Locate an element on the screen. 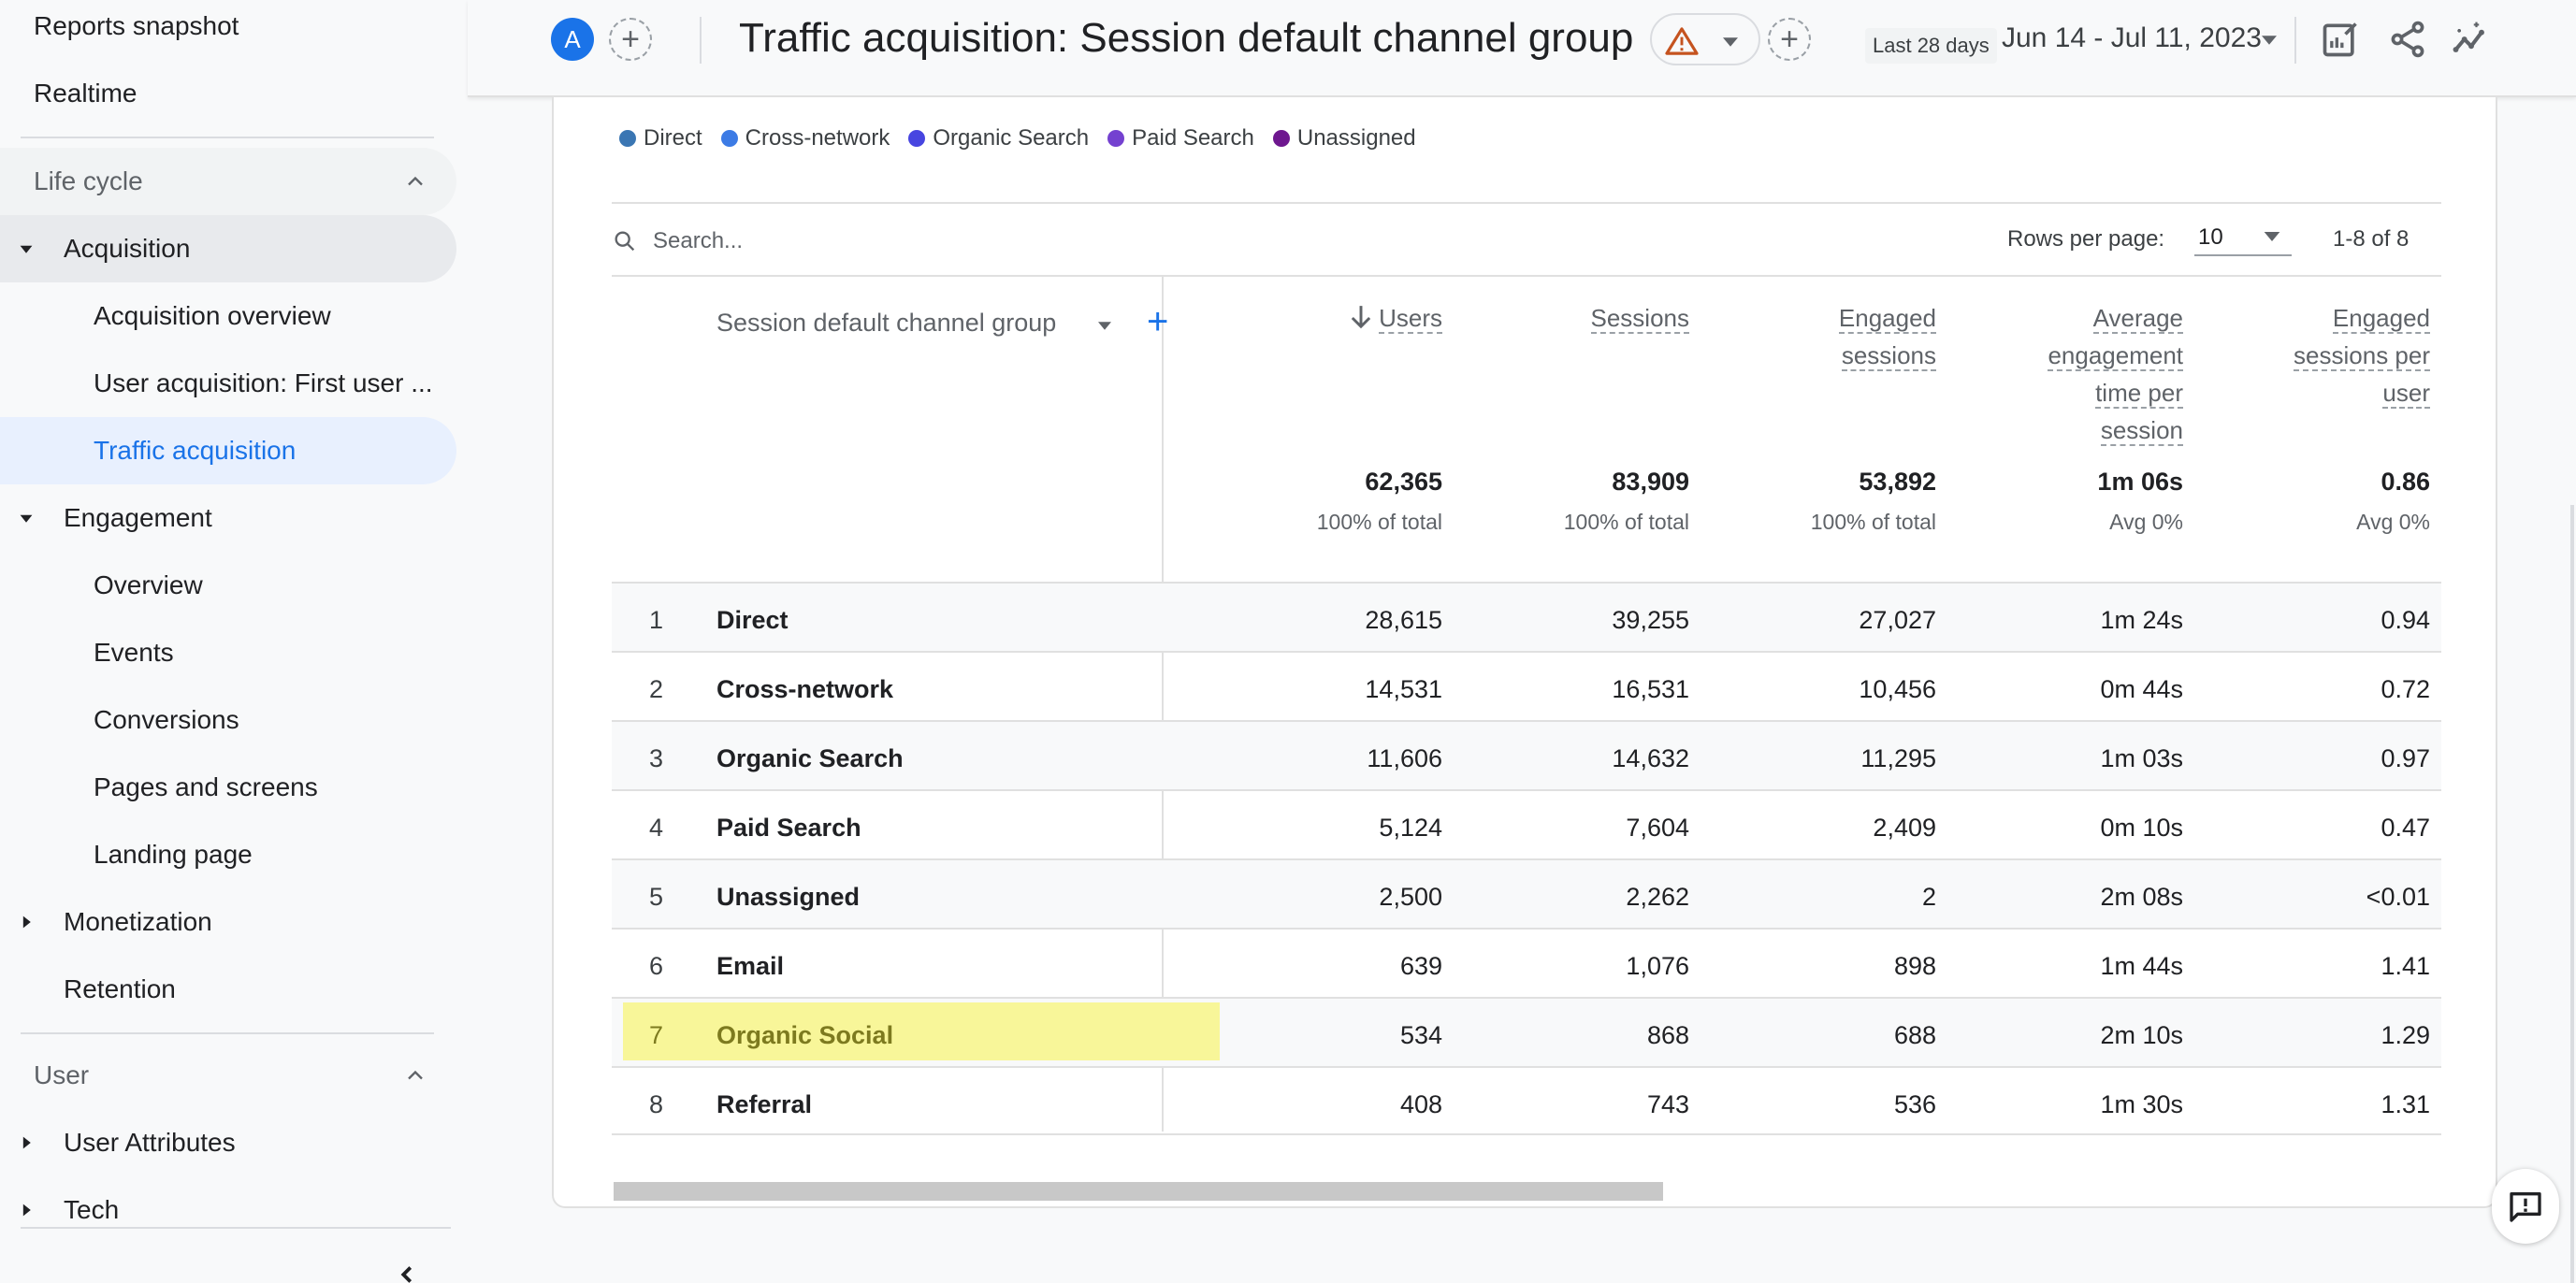 The image size is (2576, 1283). column-header-engaged-sessions: Engaged sessions is located at coordinates (1828, 336).